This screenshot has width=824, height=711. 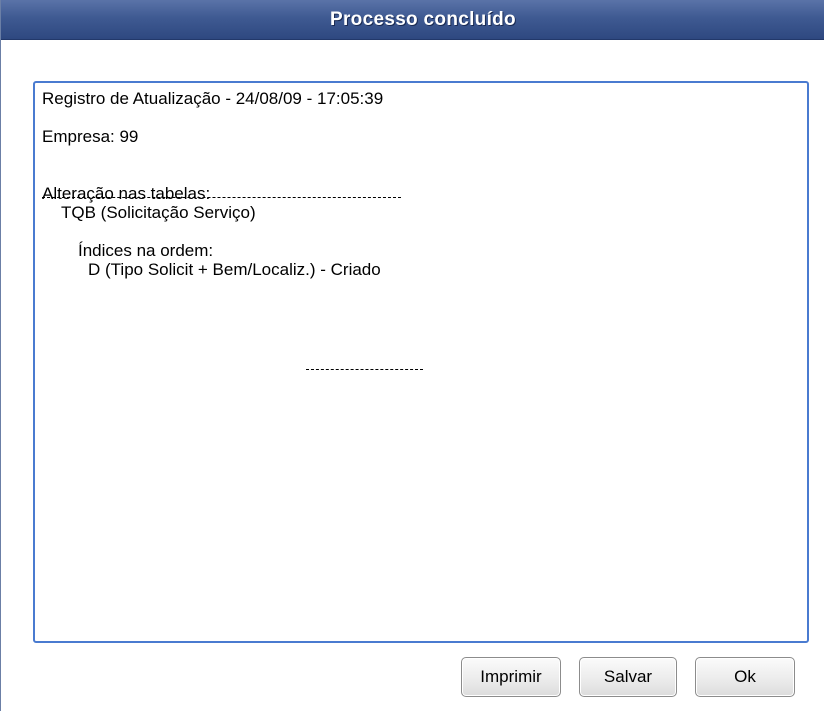 I want to click on separator-line-short, so click(x=364, y=369).